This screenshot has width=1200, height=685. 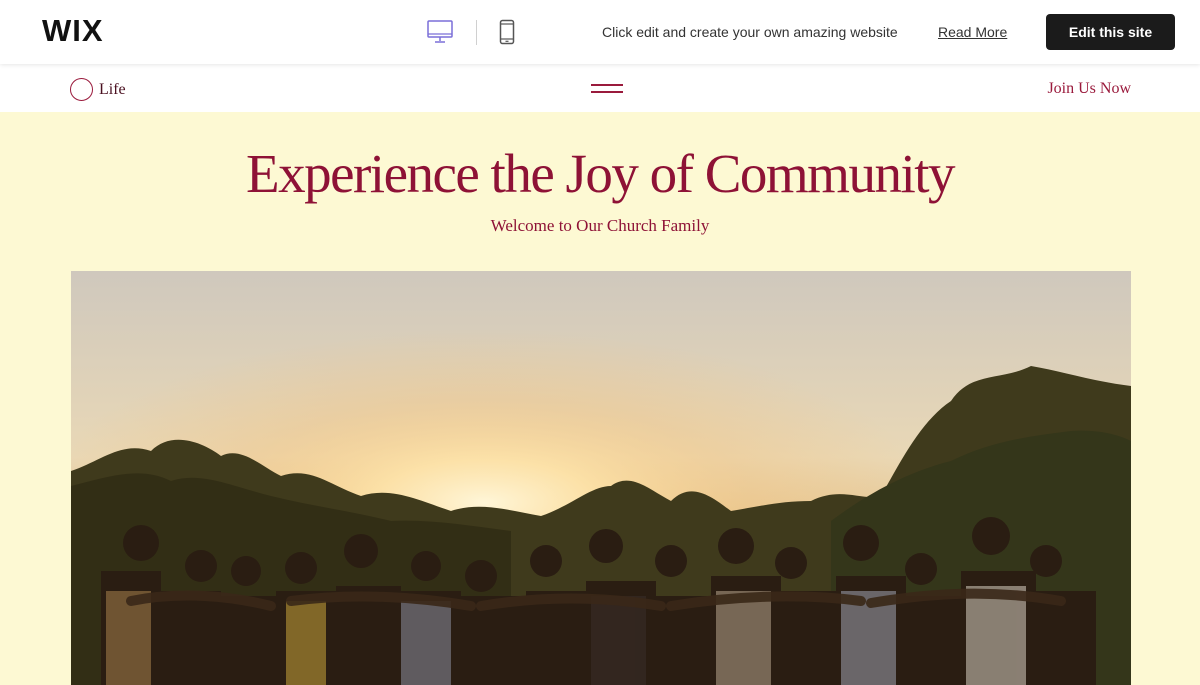 I want to click on mobile-view-button, so click(x=507, y=32).